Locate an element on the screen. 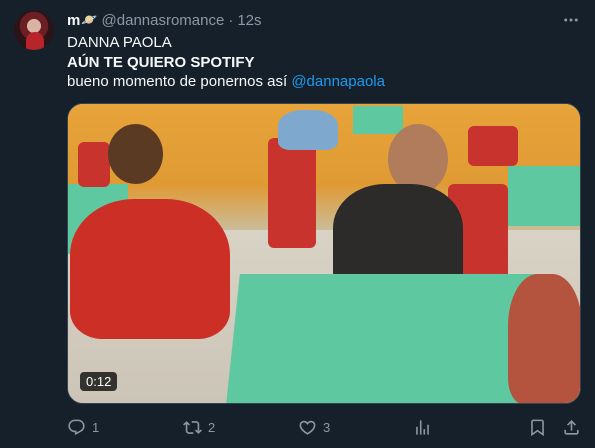 This screenshot has height=448, width=595. retweet-button: 2 is located at coordinates (199, 427).